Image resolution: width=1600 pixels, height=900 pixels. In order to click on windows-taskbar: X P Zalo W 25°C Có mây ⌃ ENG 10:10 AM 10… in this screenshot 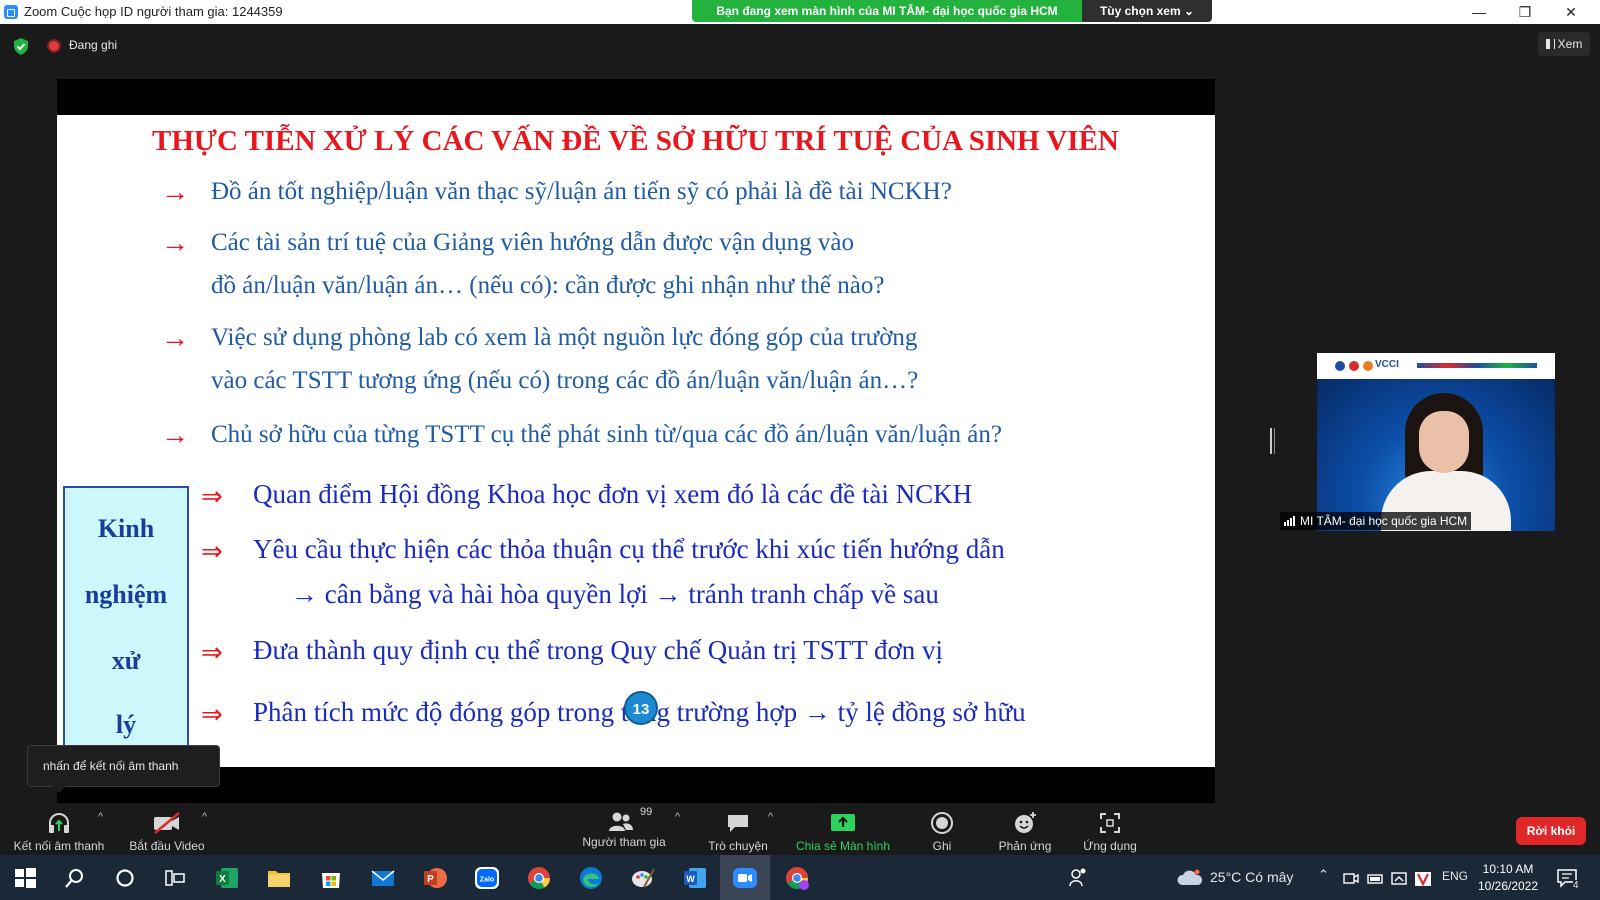, I will do `click(800, 877)`.